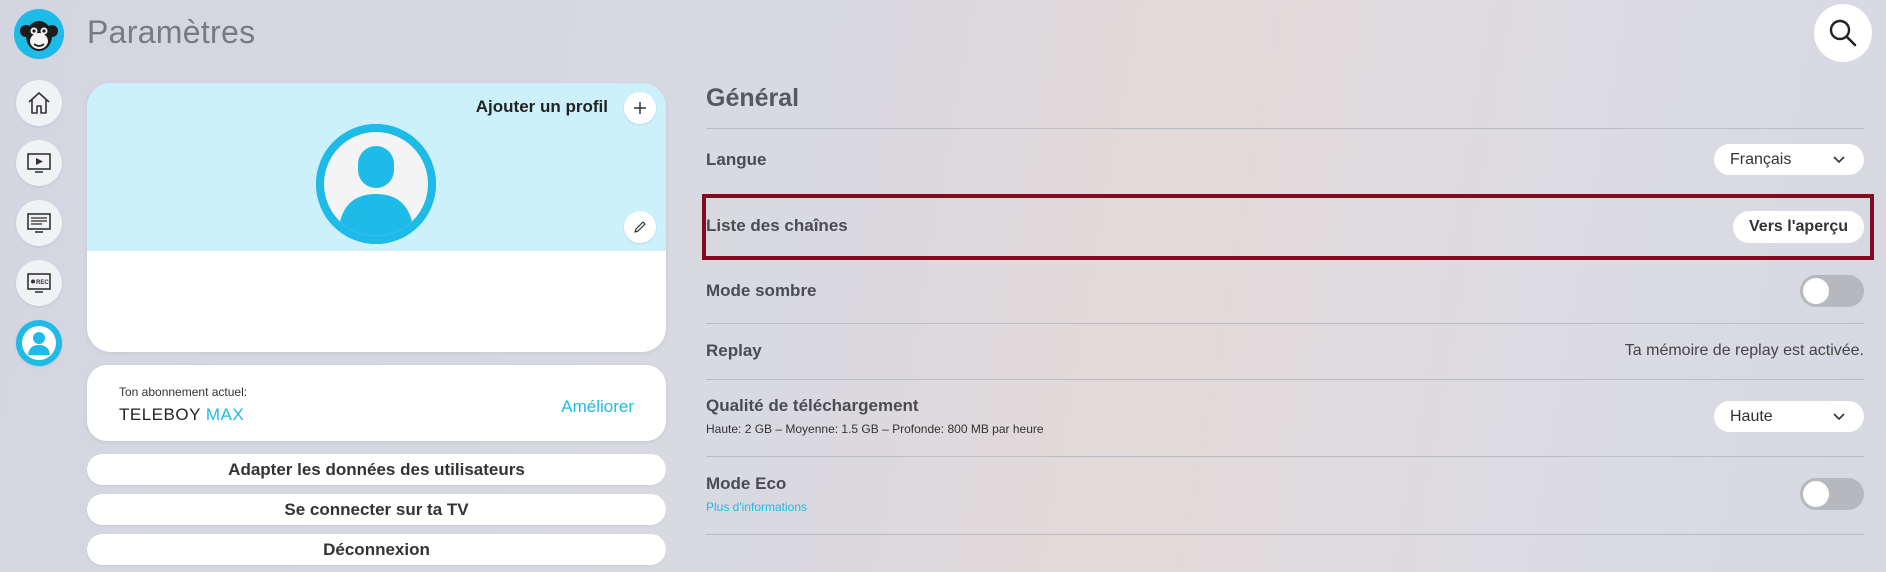  What do you see at coordinates (1761, 159) in the screenshot?
I see `language-value: Français` at bounding box center [1761, 159].